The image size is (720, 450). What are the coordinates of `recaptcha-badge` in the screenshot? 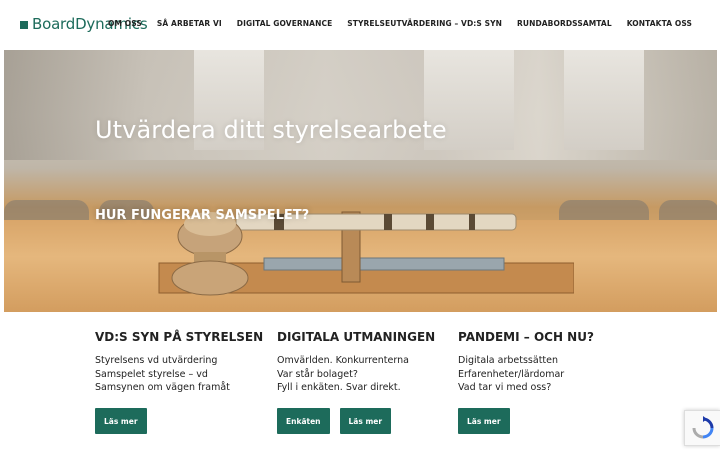 It's located at (702, 428).